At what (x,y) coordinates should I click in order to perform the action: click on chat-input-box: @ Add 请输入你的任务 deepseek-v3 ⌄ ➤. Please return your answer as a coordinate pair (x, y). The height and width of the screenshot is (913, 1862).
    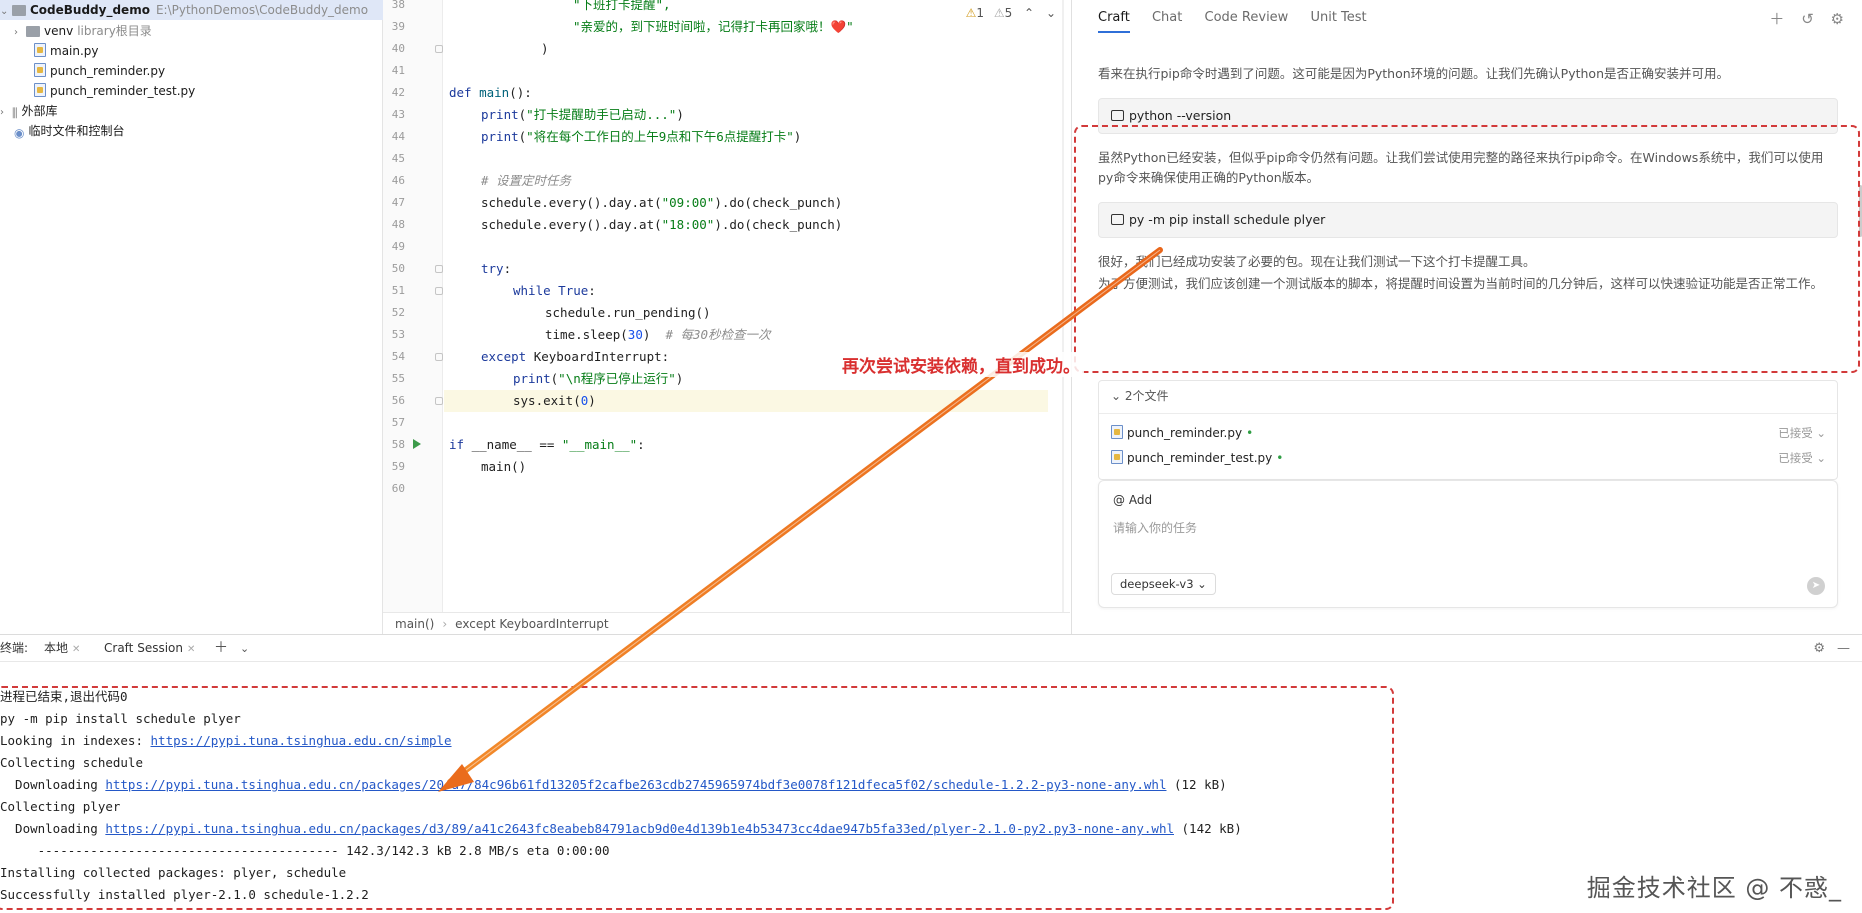
    Looking at the image, I should click on (1468, 544).